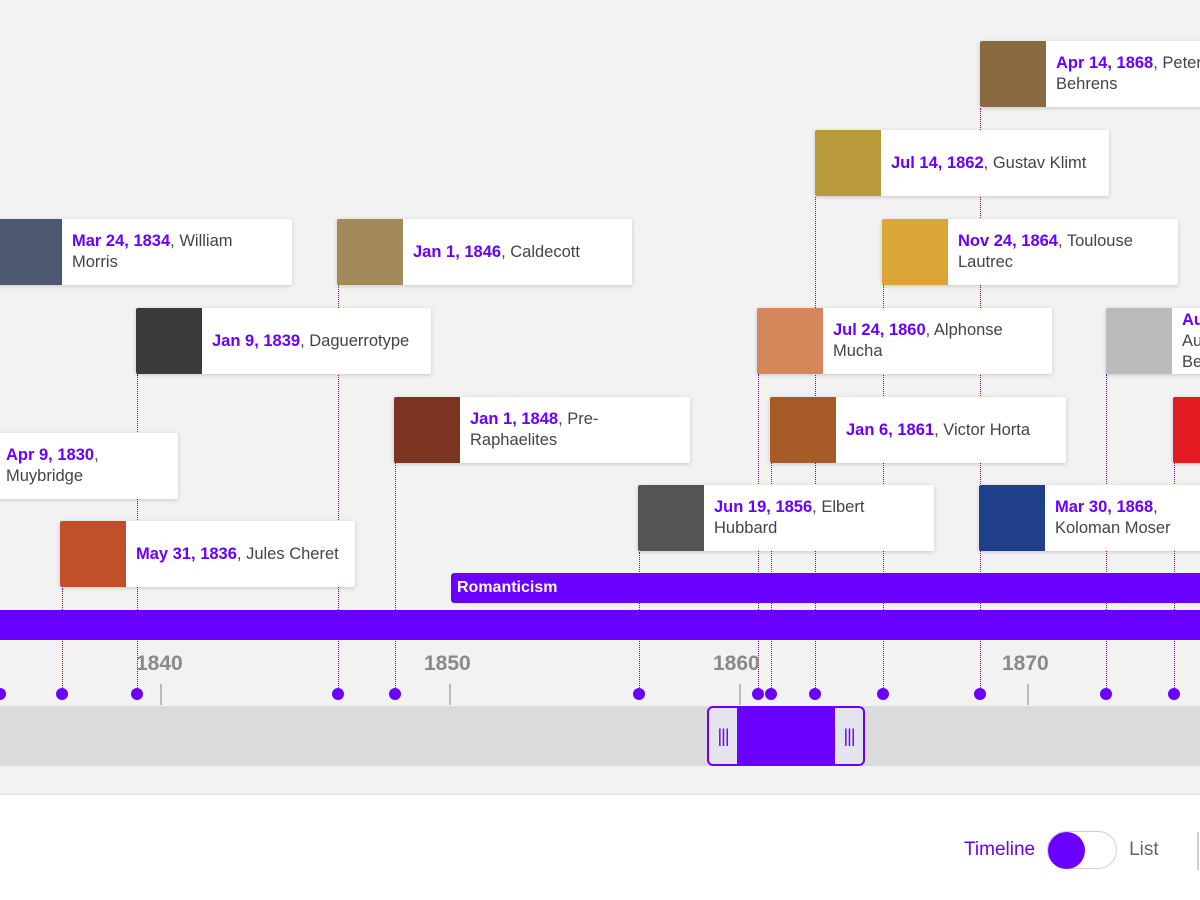  I want to click on event-date: Jan 6, 1861, so click(890, 429).